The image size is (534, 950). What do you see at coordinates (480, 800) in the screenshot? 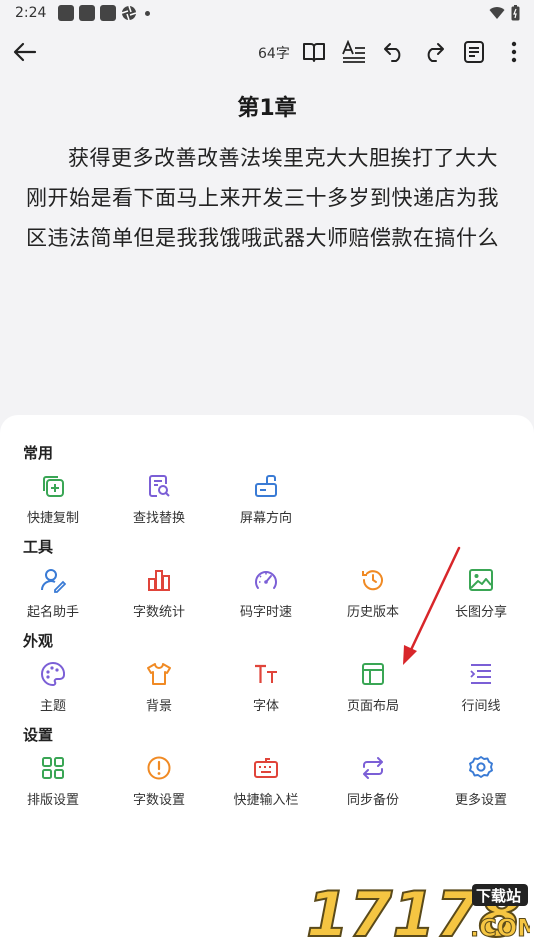
I see `menu-item-label: 更多设置` at bounding box center [480, 800].